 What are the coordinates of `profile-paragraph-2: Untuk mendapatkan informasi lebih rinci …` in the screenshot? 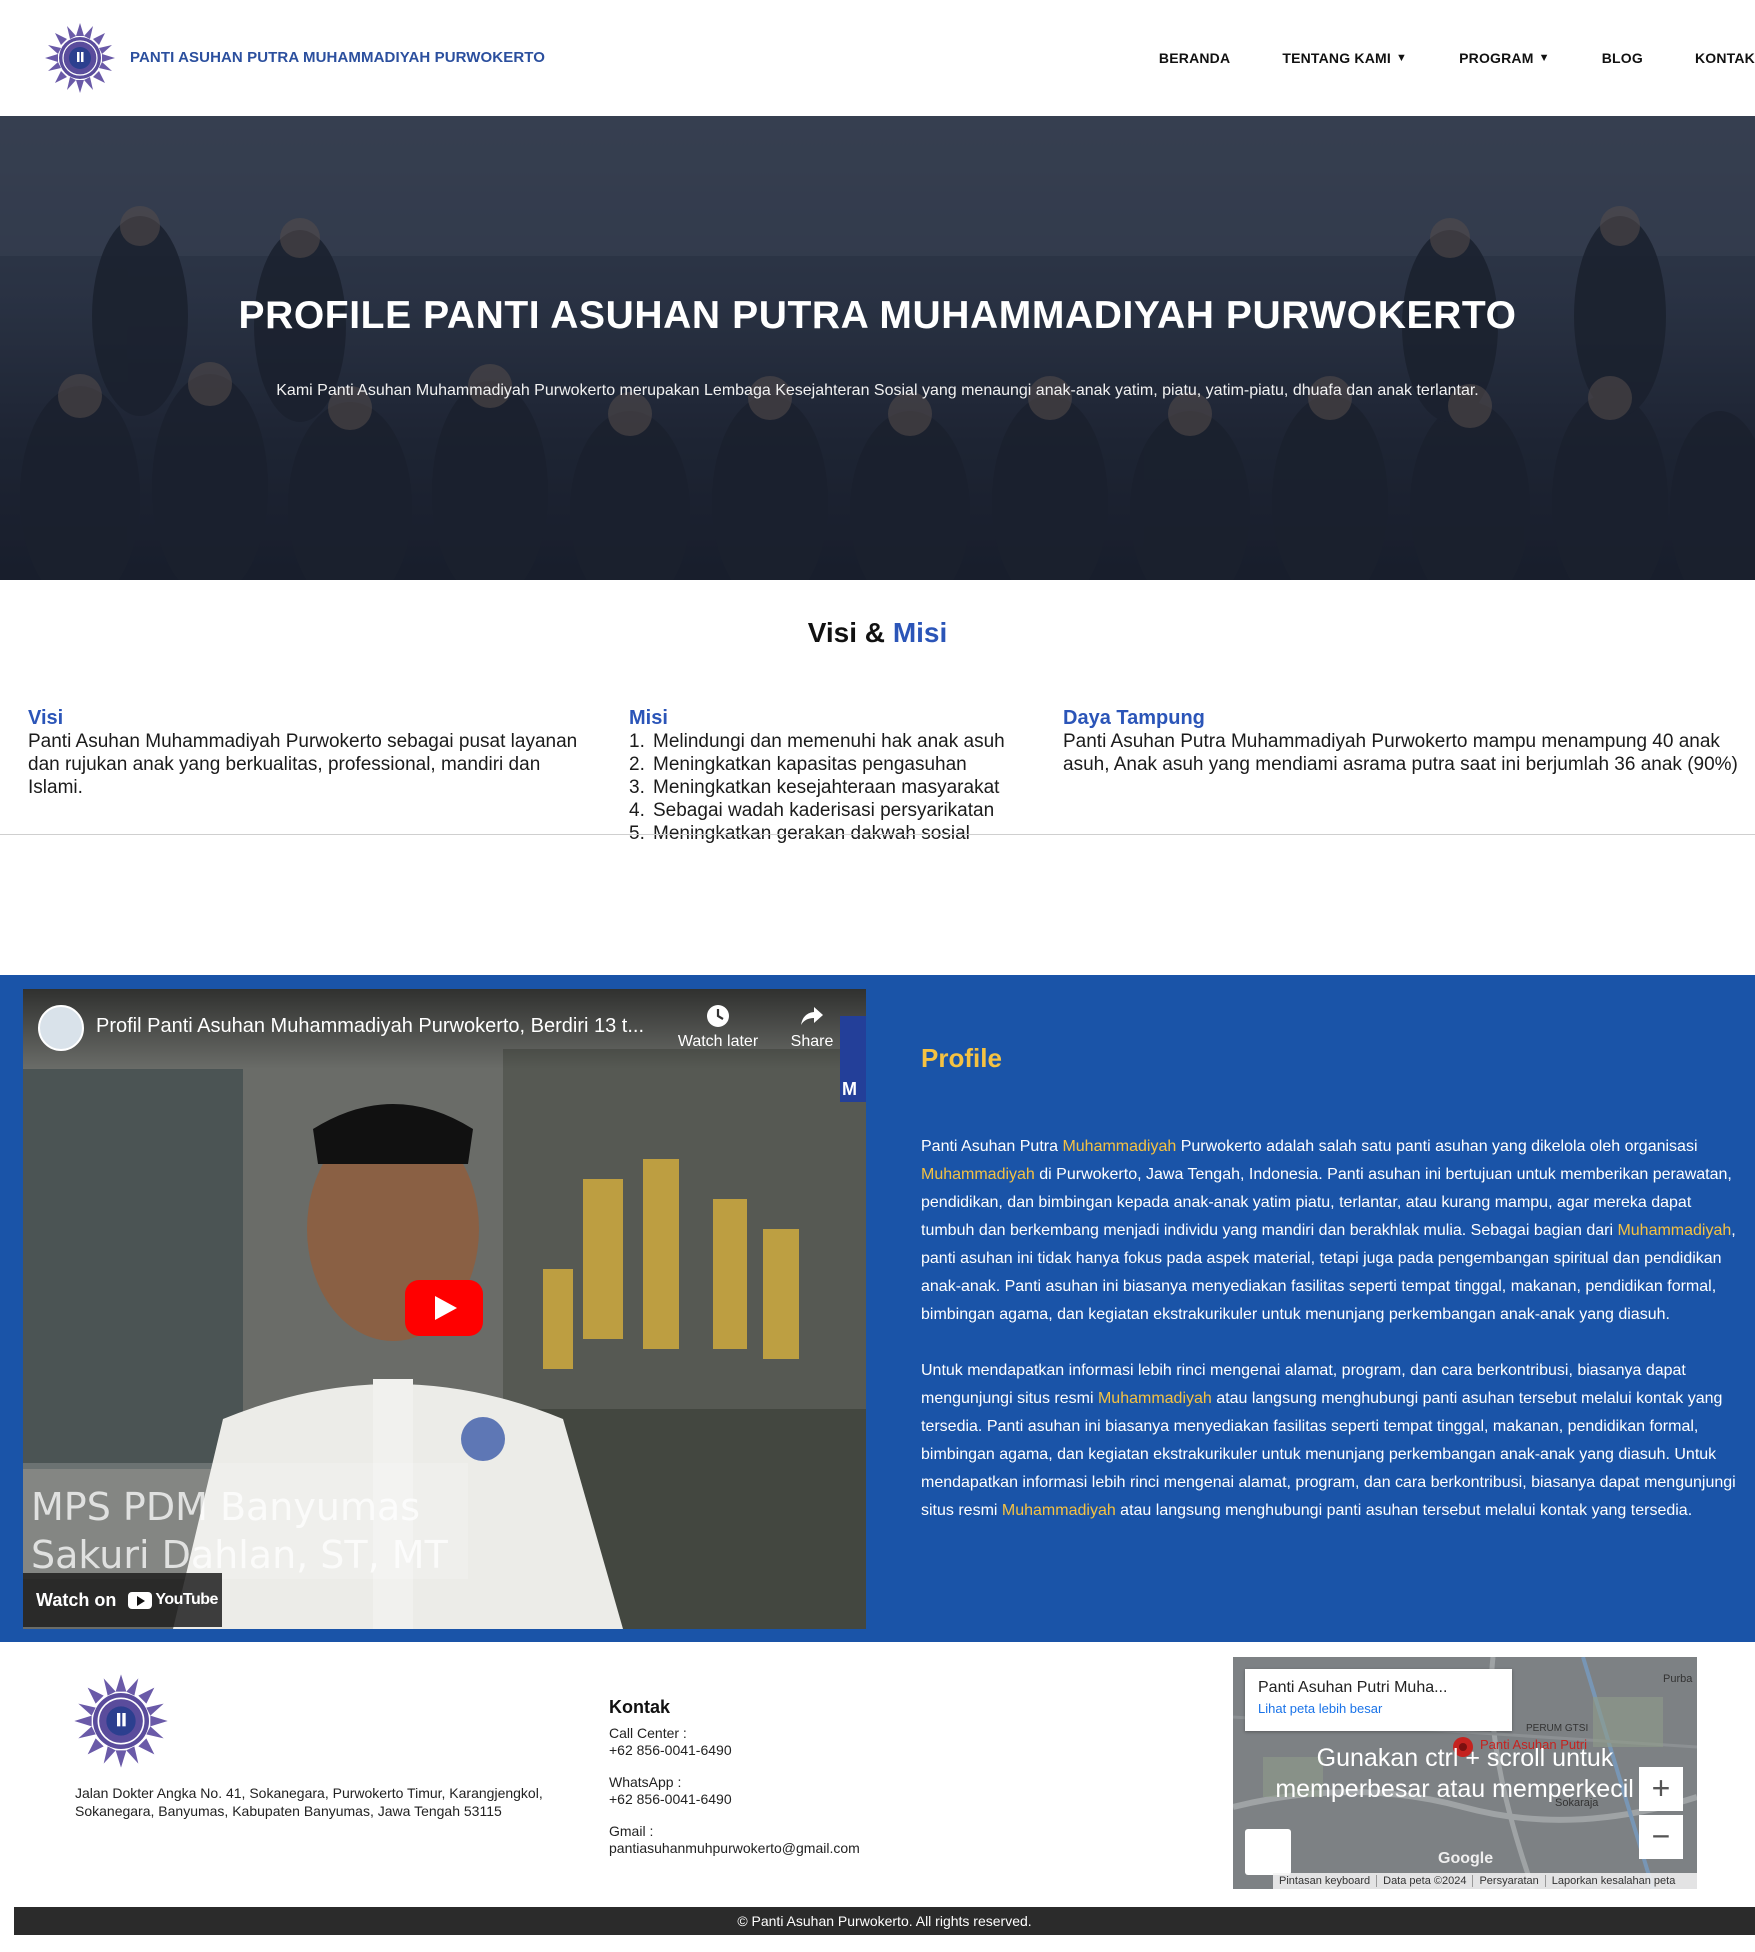 It's located at (1330, 1441).